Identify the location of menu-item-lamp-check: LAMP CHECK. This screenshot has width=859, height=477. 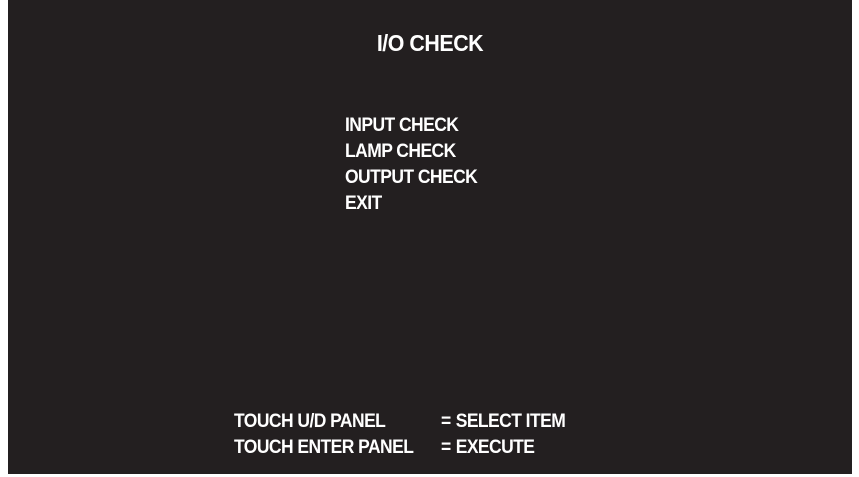
(411, 152).